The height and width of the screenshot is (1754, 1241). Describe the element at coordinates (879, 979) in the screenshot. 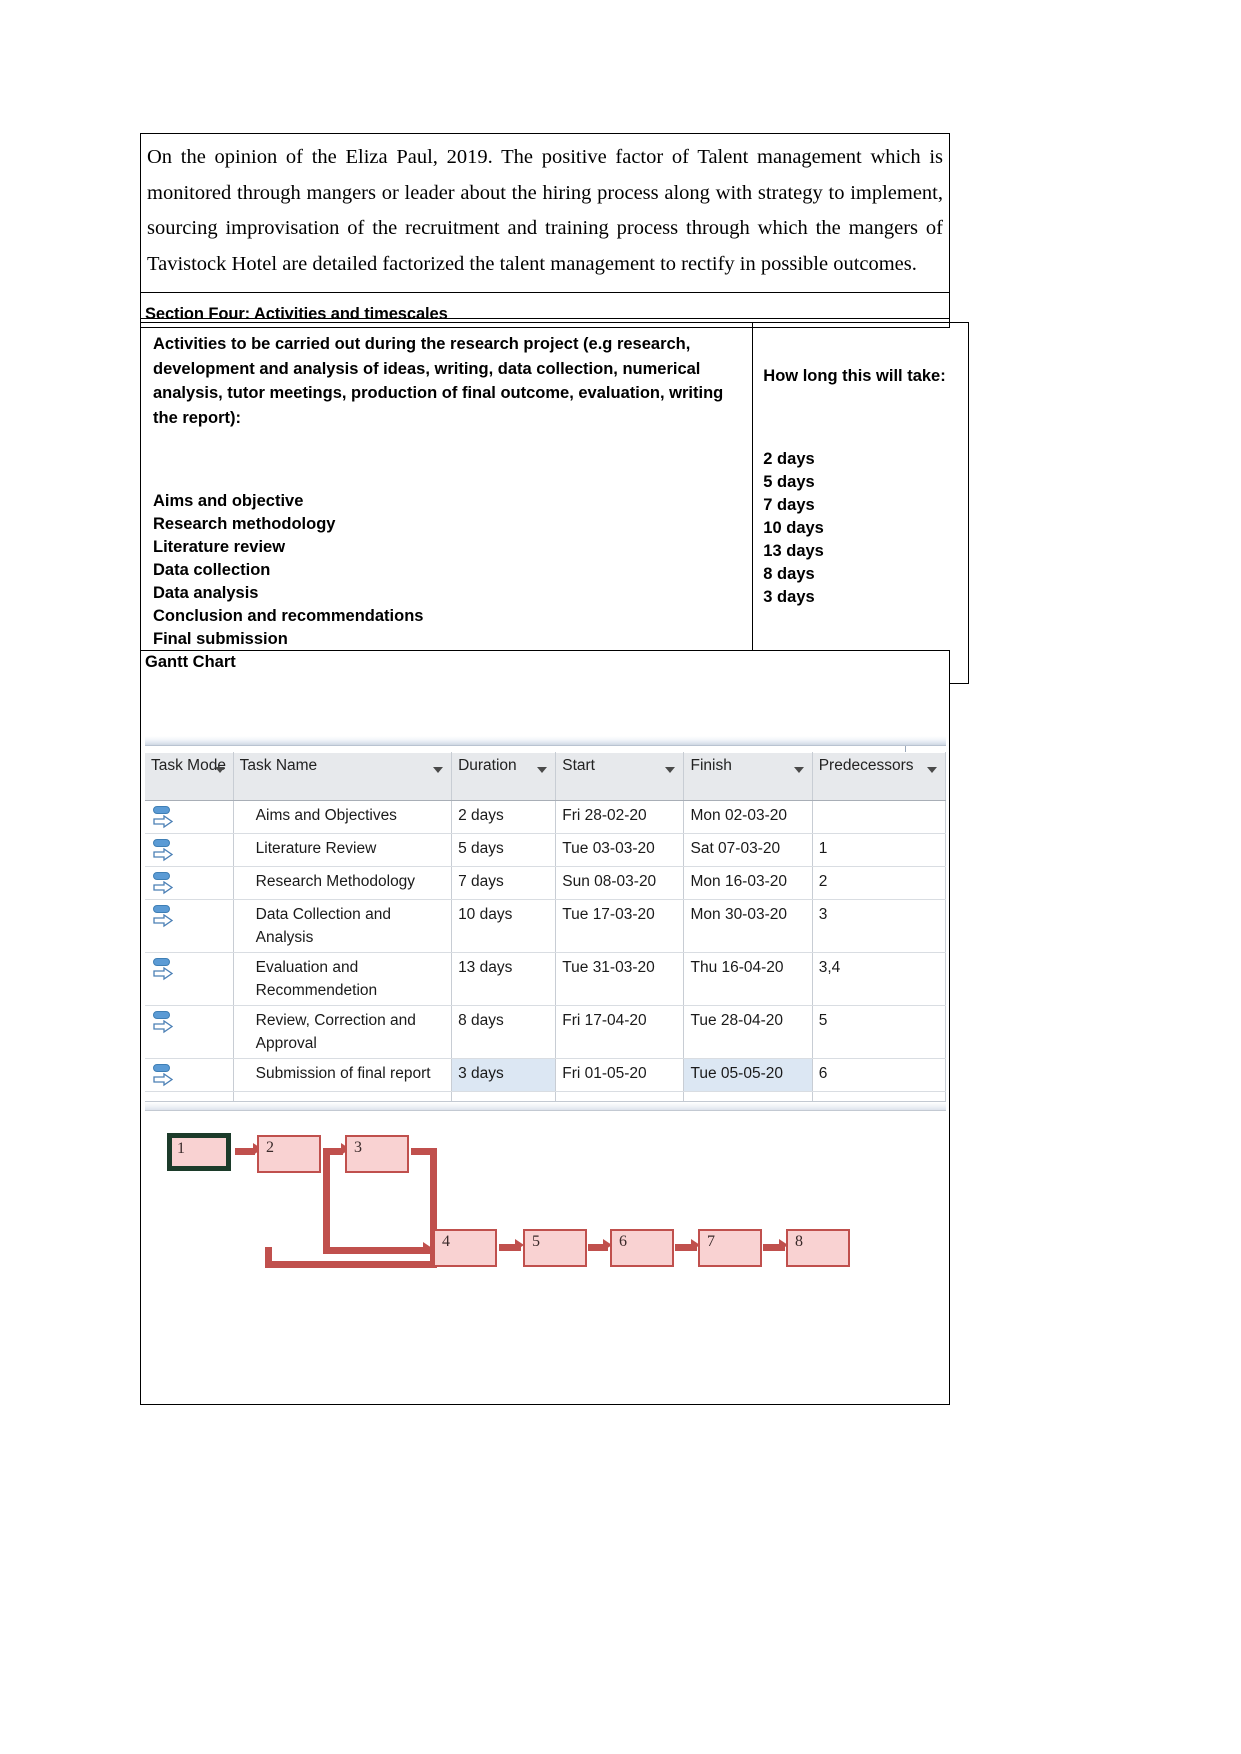

I see `cell-predecessors: 3,4` at that location.